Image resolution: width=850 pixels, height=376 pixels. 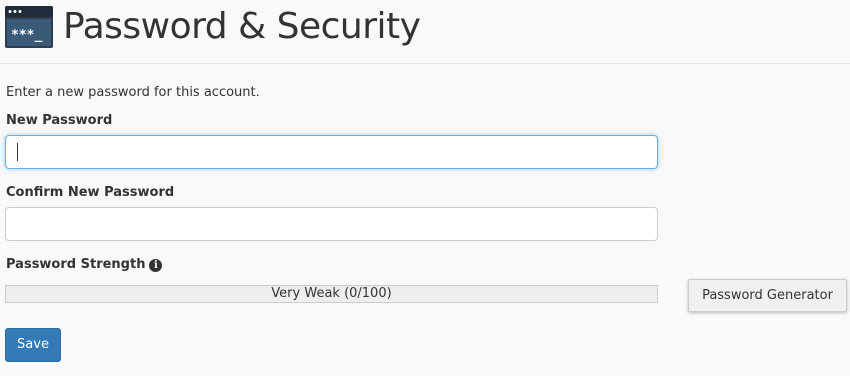 I want to click on save-button: Save, so click(x=33, y=345).